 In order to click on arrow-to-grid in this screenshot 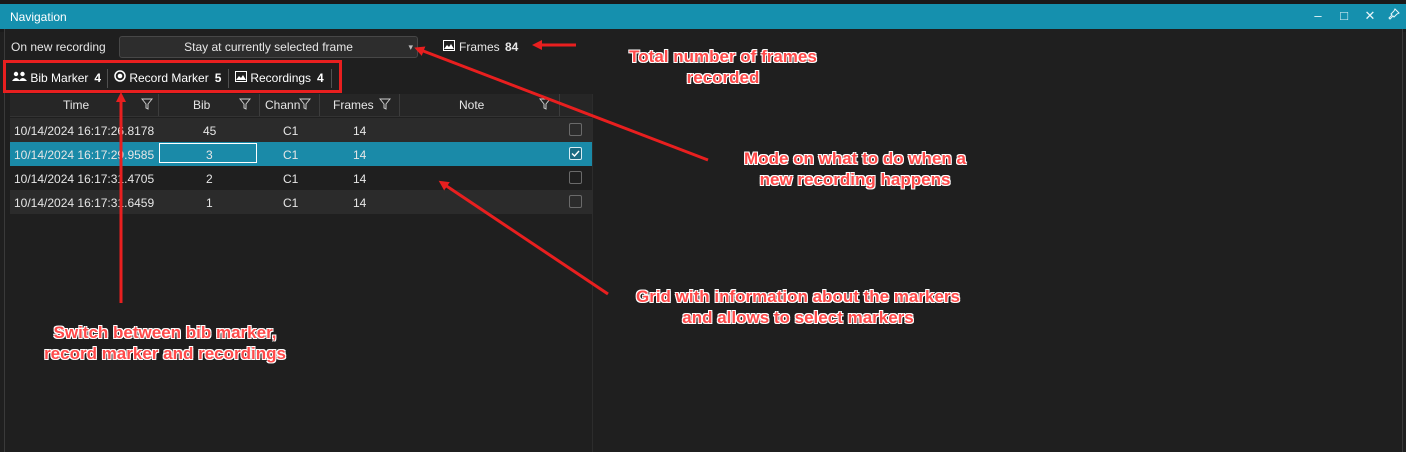, I will do `click(523, 238)`.